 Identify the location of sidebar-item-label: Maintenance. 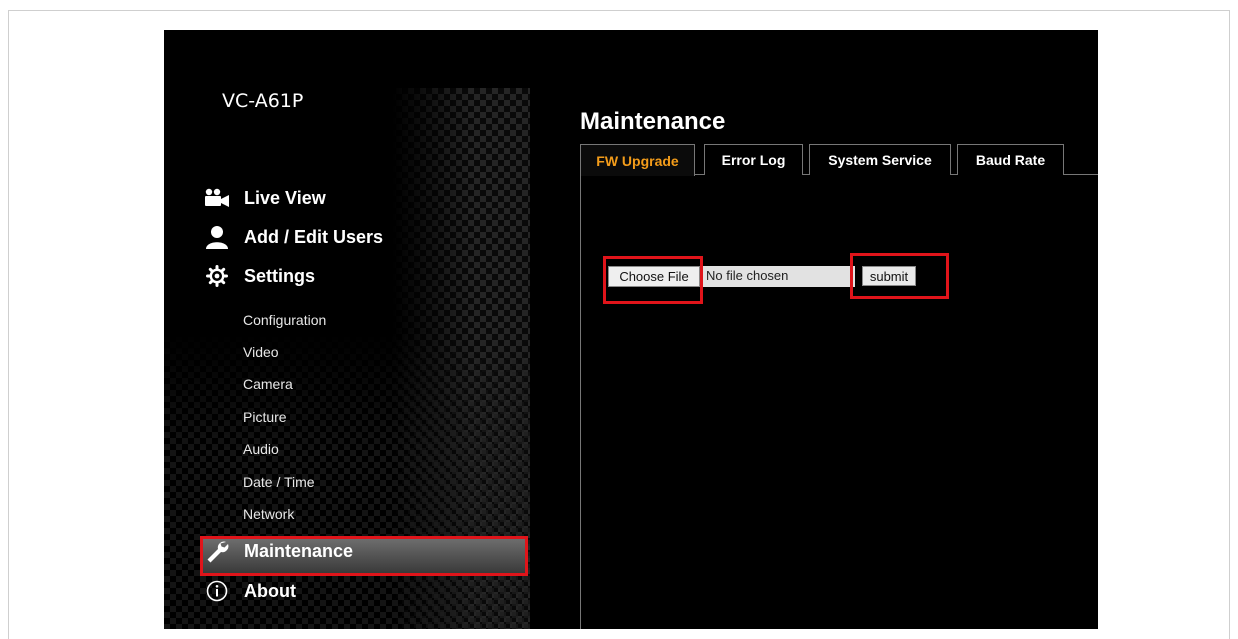
(299, 550).